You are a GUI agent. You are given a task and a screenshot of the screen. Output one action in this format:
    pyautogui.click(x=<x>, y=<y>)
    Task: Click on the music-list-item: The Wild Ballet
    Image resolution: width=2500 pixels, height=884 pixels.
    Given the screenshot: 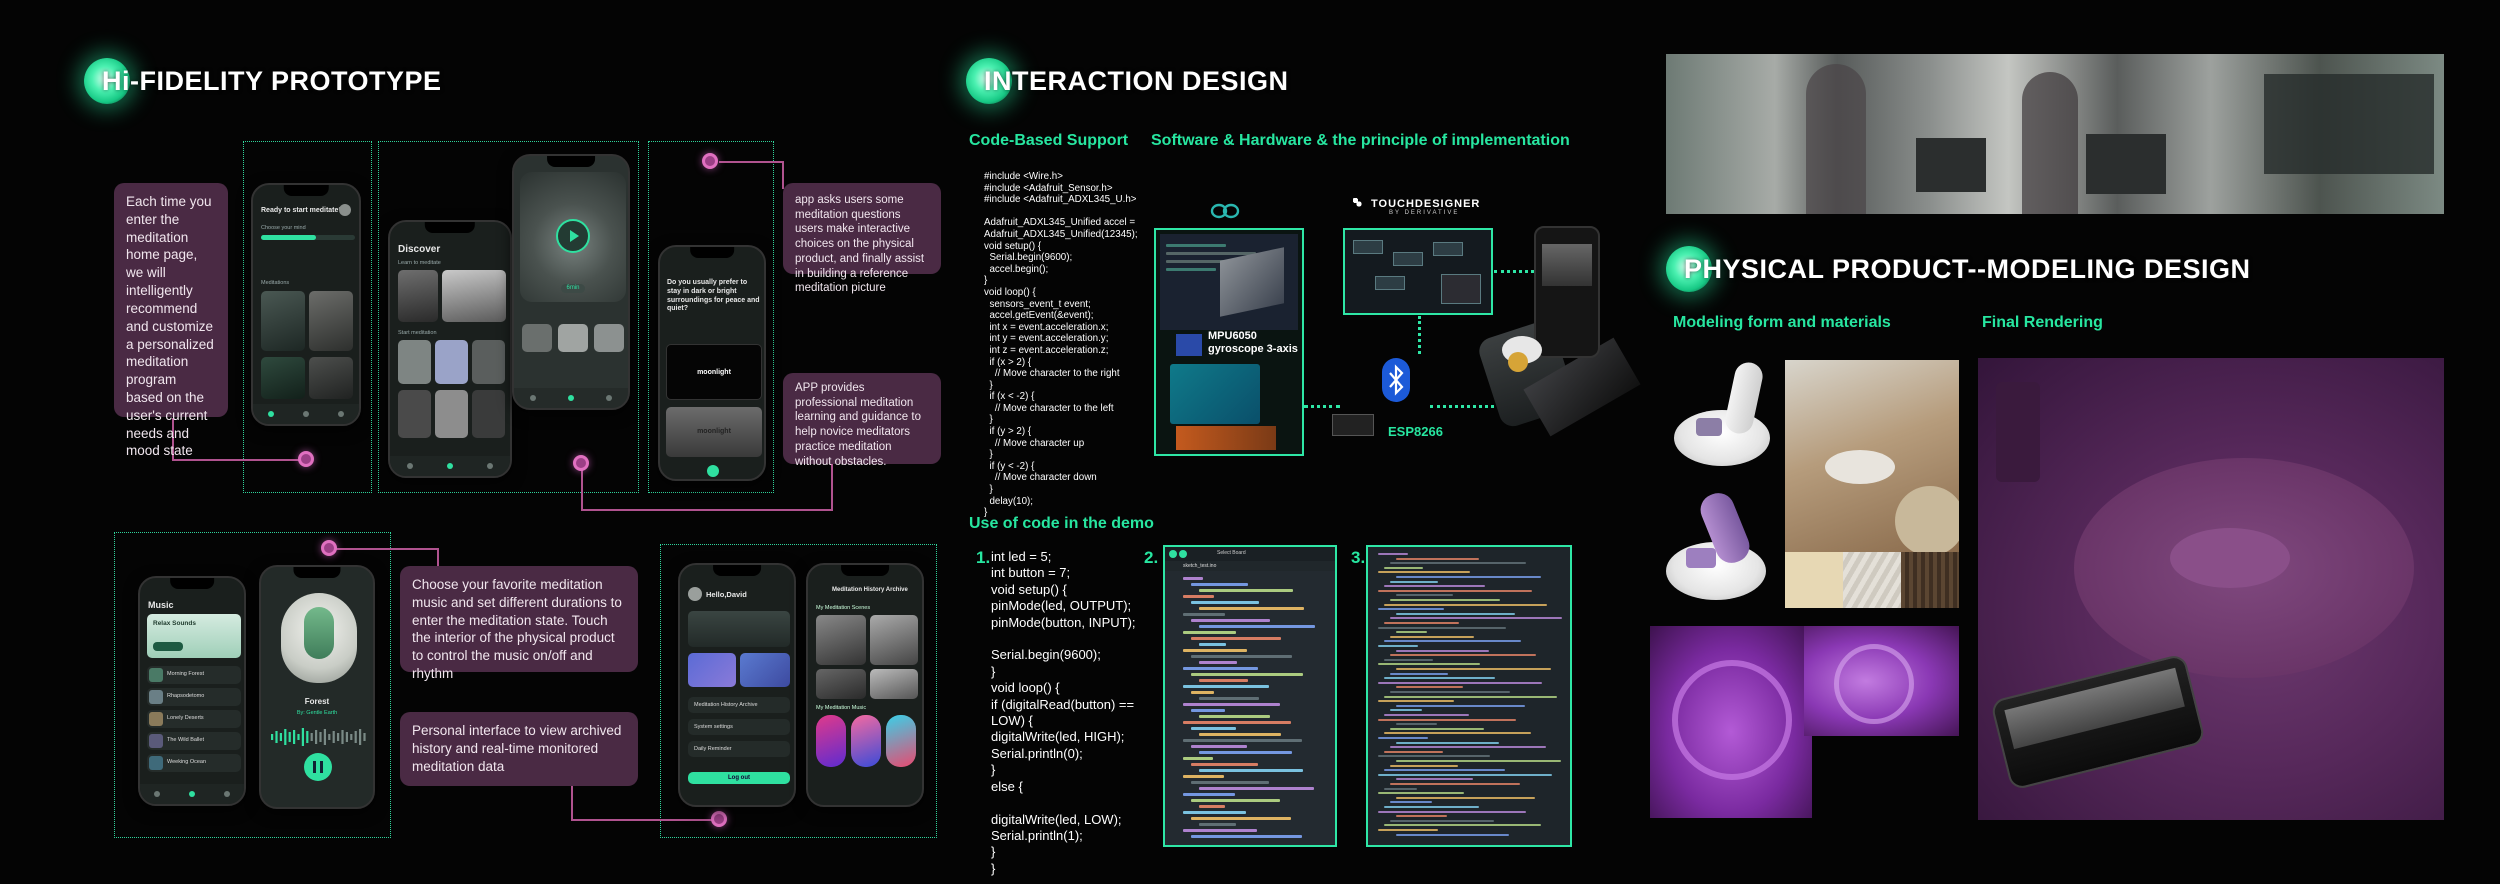 What is the action you would take?
    pyautogui.click(x=194, y=741)
    